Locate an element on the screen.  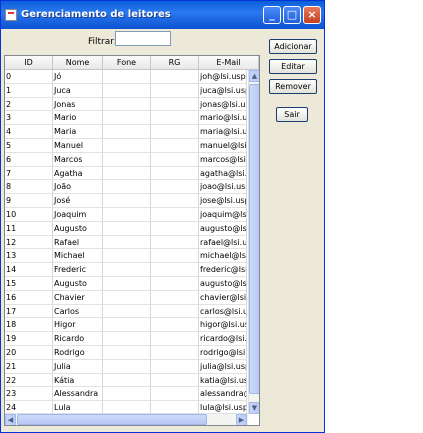
table-row: 17Carlos carlos@lsi.usp.br is located at coordinates (126, 311).